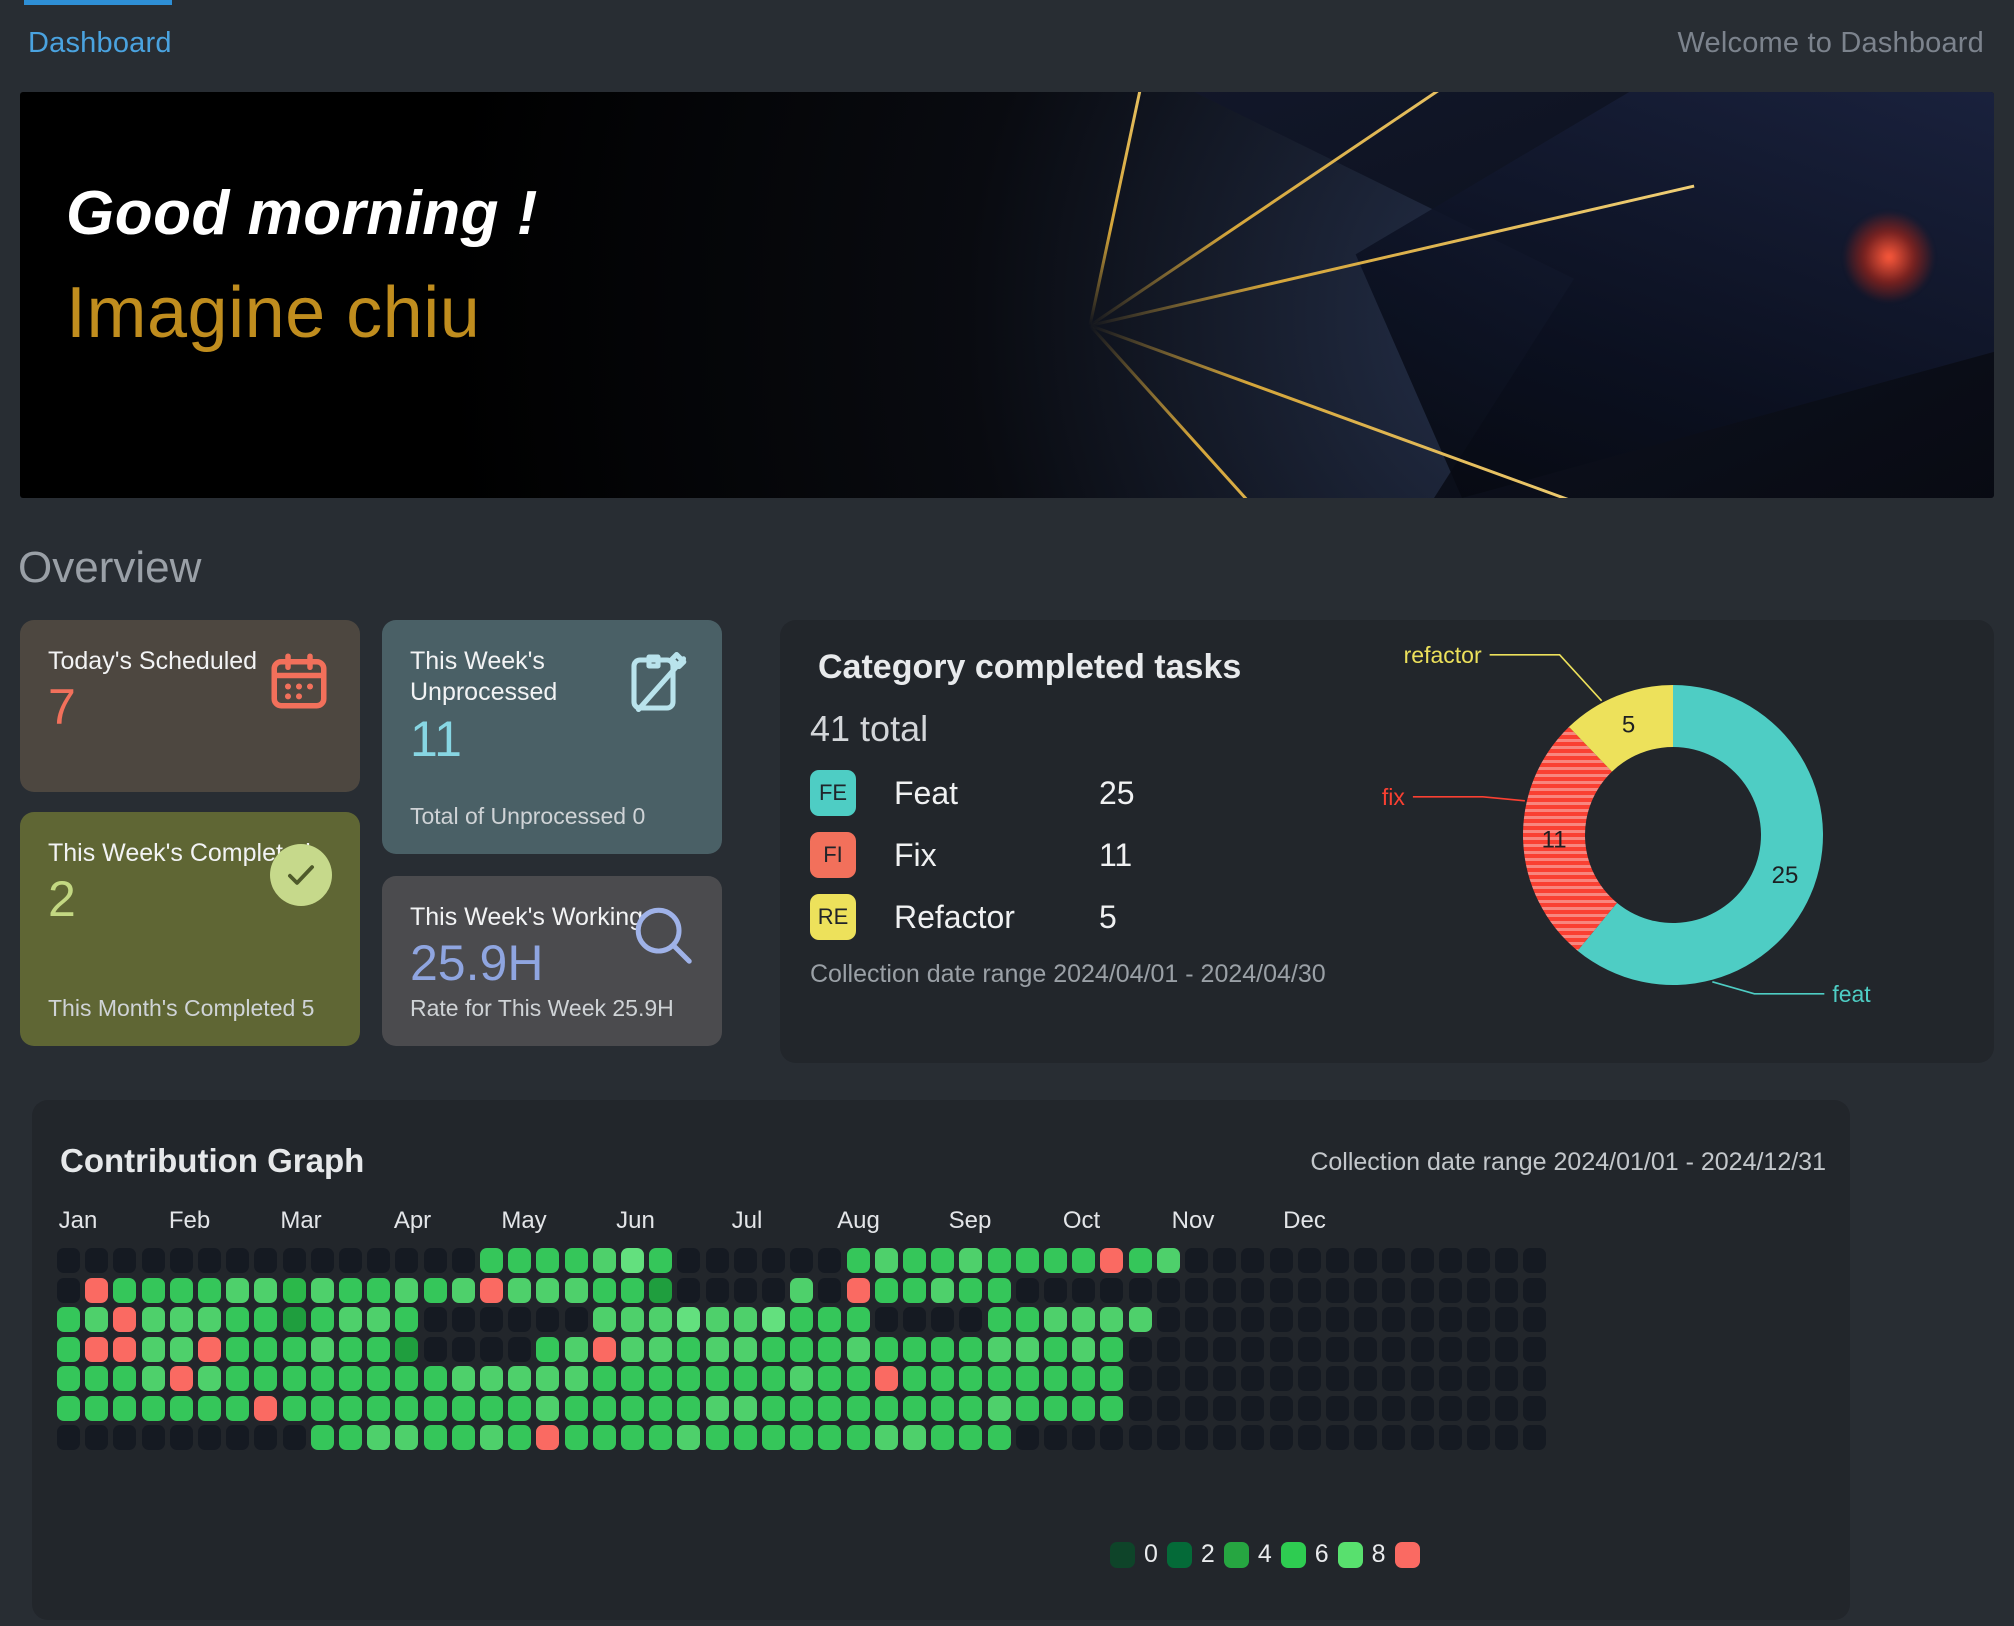 The width and height of the screenshot is (2014, 1626). Describe the element at coordinates (100, 43) in the screenshot. I see `breadcrumb: Dashboard` at that location.